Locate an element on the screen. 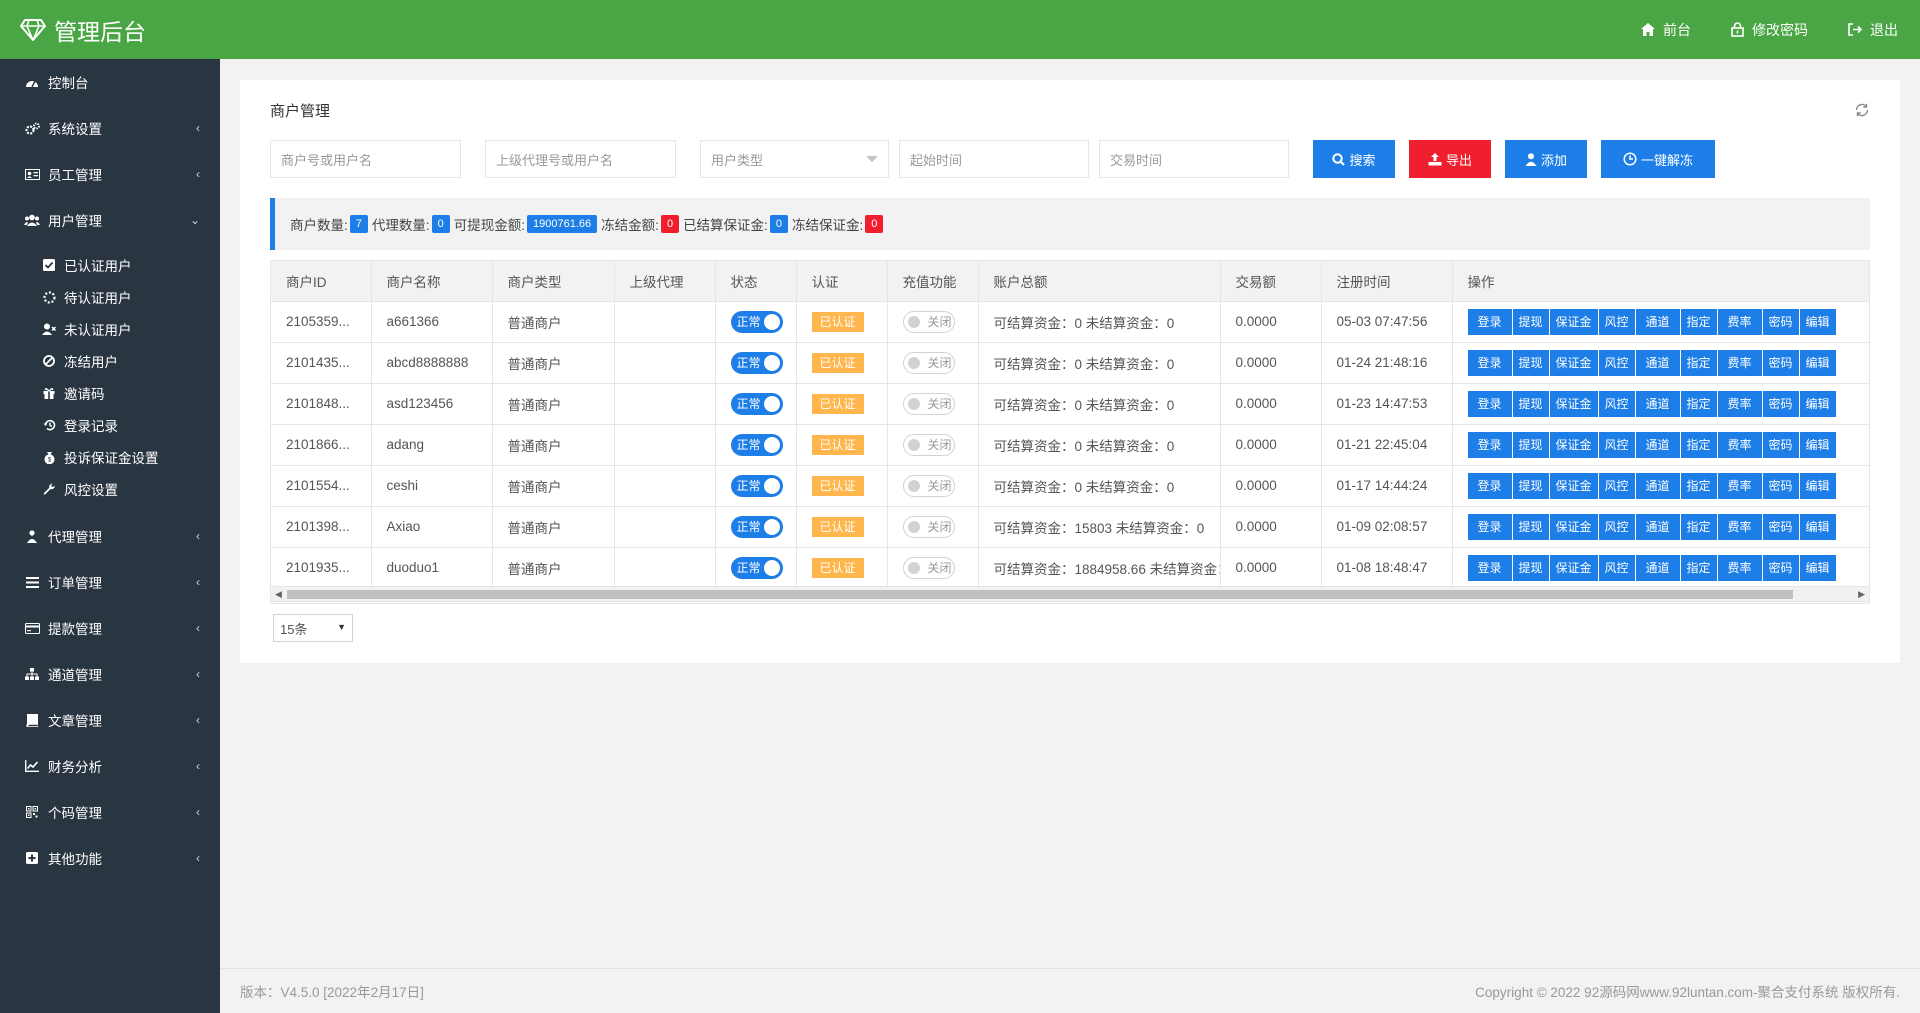 The width and height of the screenshot is (1920, 1013). sidebar-item-system-settings: 系统设置 ‹ is located at coordinates (110, 128).